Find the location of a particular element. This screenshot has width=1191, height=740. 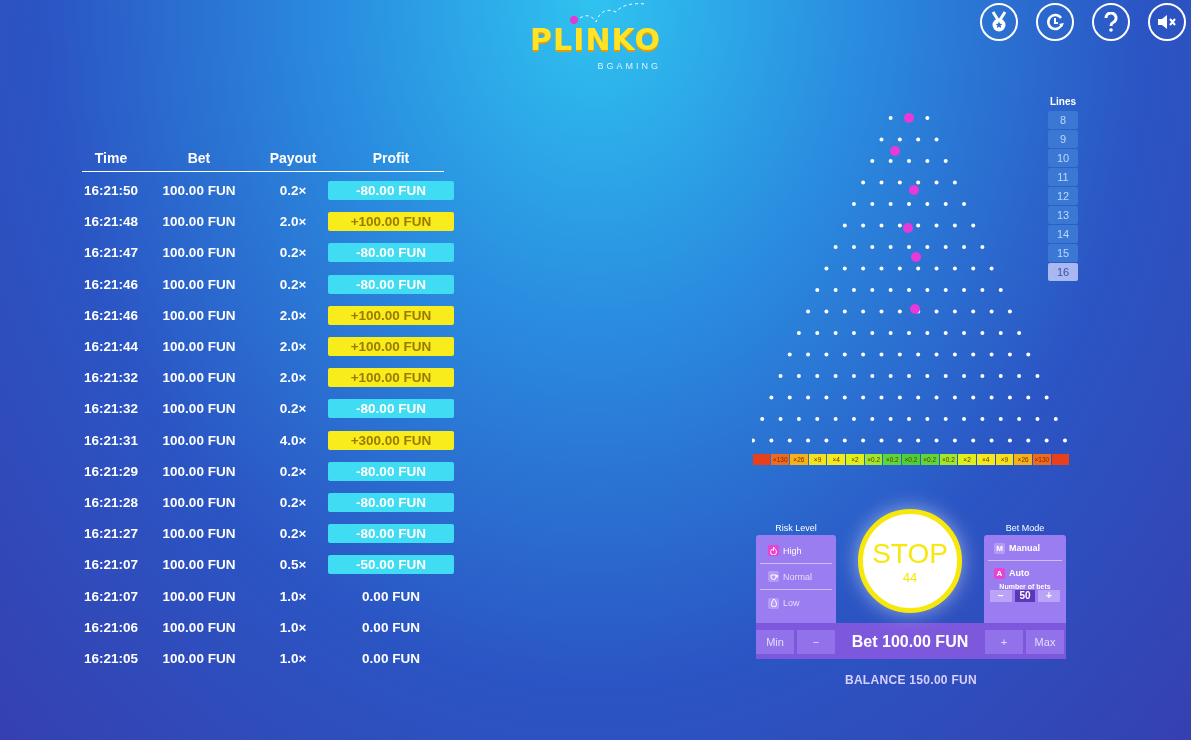

lines-option: 16 is located at coordinates (1063, 272).